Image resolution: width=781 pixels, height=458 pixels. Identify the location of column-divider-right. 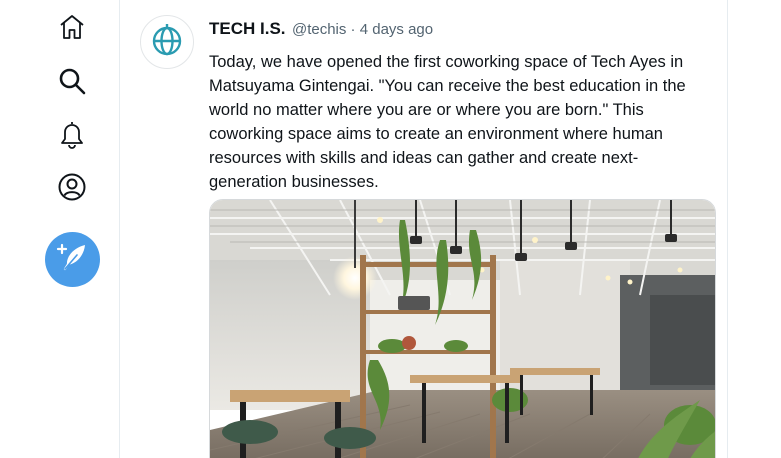
(727, 229).